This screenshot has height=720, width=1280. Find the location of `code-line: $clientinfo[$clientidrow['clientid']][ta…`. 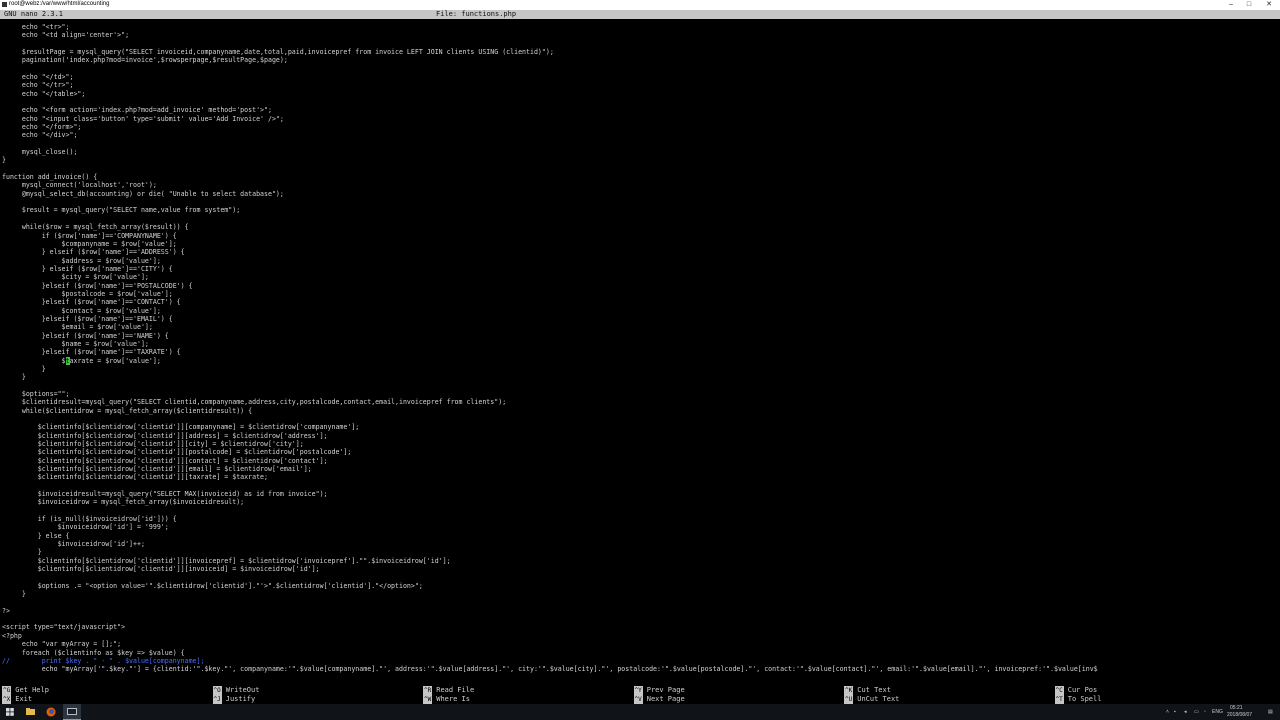

code-line: $clientinfo[$clientidrow['clientid']][ta… is located at coordinates (135, 477).